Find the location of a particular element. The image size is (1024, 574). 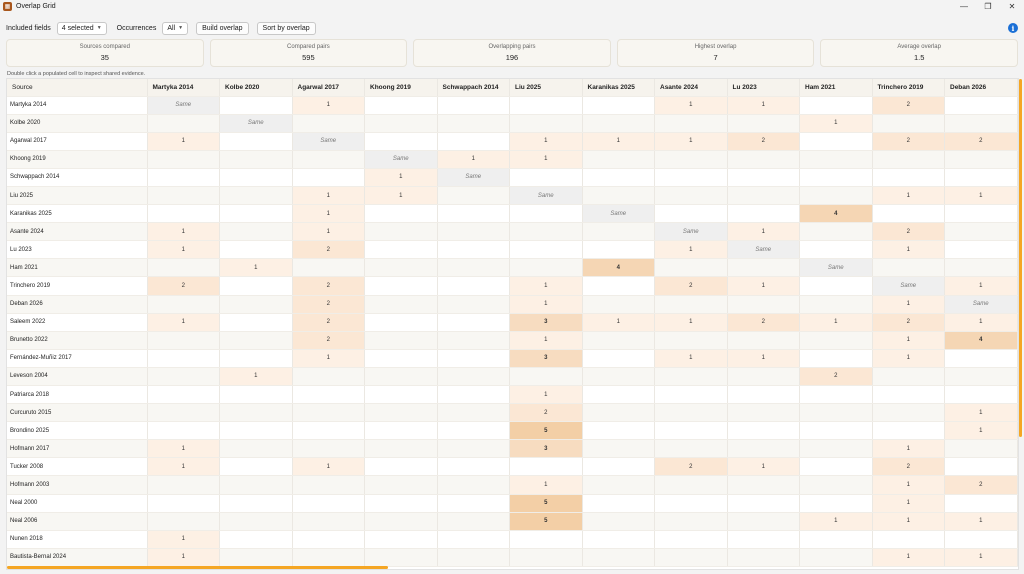

column-header: Agarwal 2017 is located at coordinates (328, 88).